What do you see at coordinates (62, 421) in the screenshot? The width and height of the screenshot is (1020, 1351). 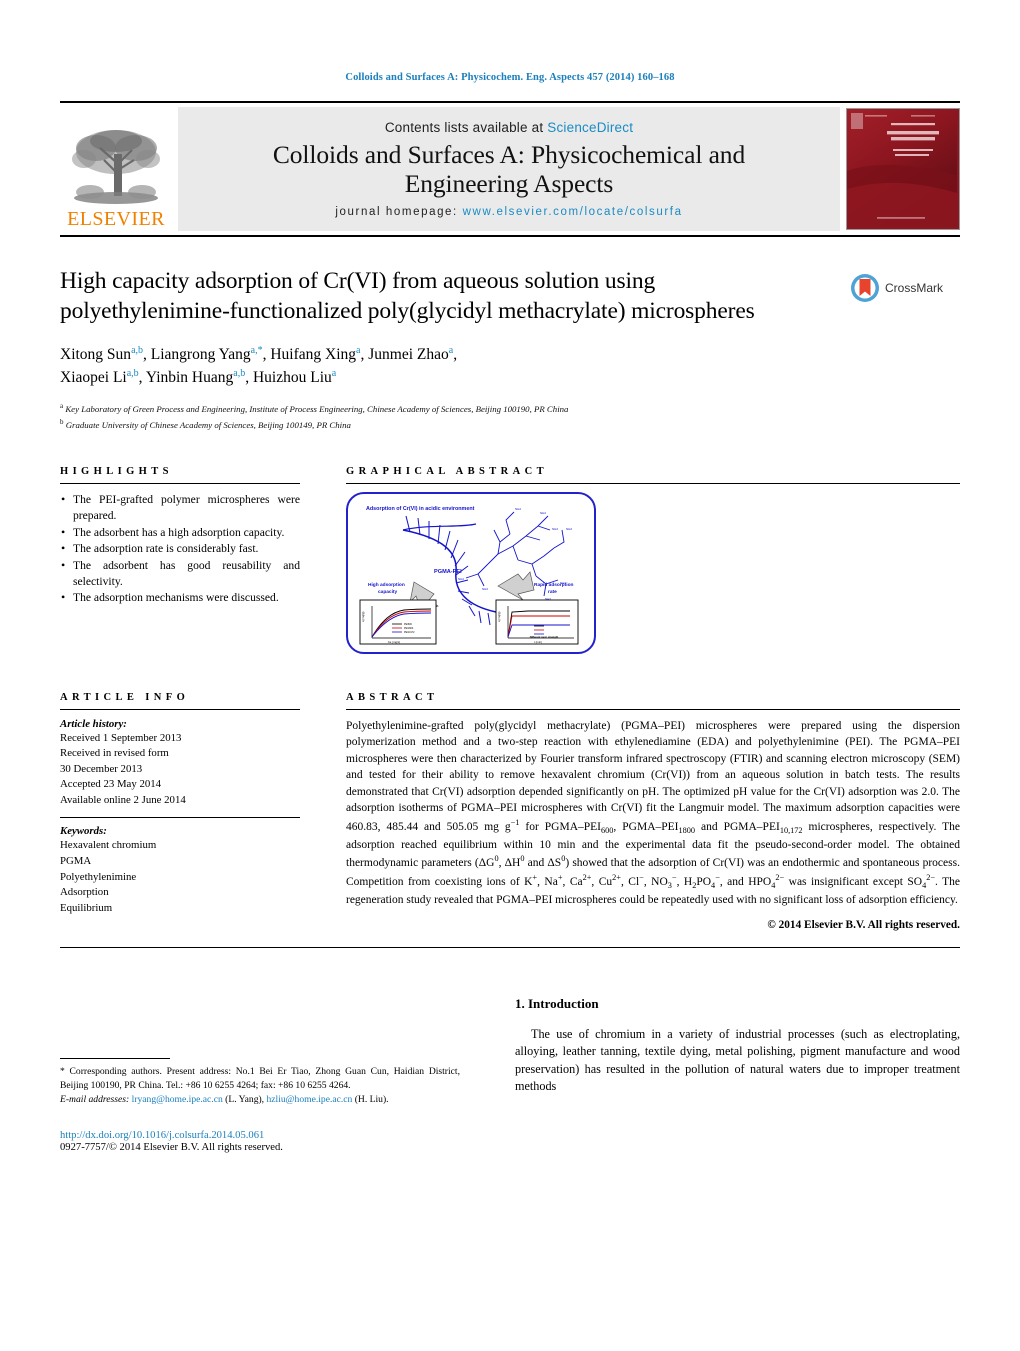 I see `affil-mark: b` at bounding box center [62, 421].